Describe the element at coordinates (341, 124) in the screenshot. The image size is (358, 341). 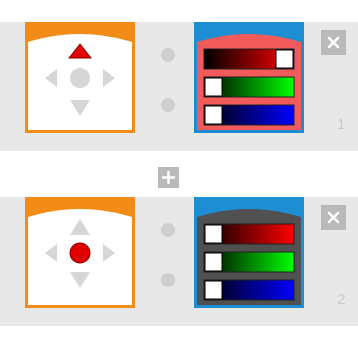
I see `rule-number: 1` at that location.